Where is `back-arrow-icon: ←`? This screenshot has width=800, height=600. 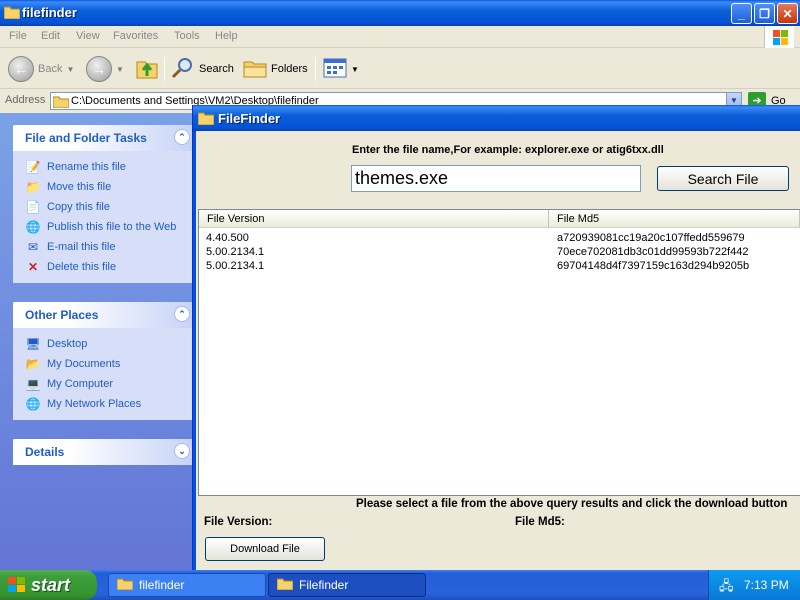
back-arrow-icon: ← is located at coordinates (21, 69).